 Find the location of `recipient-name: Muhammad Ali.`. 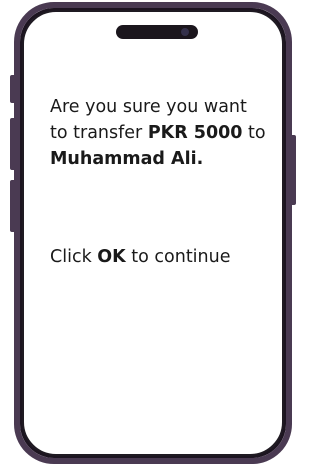

recipient-name: Muhammad Ali. is located at coordinates (127, 159).